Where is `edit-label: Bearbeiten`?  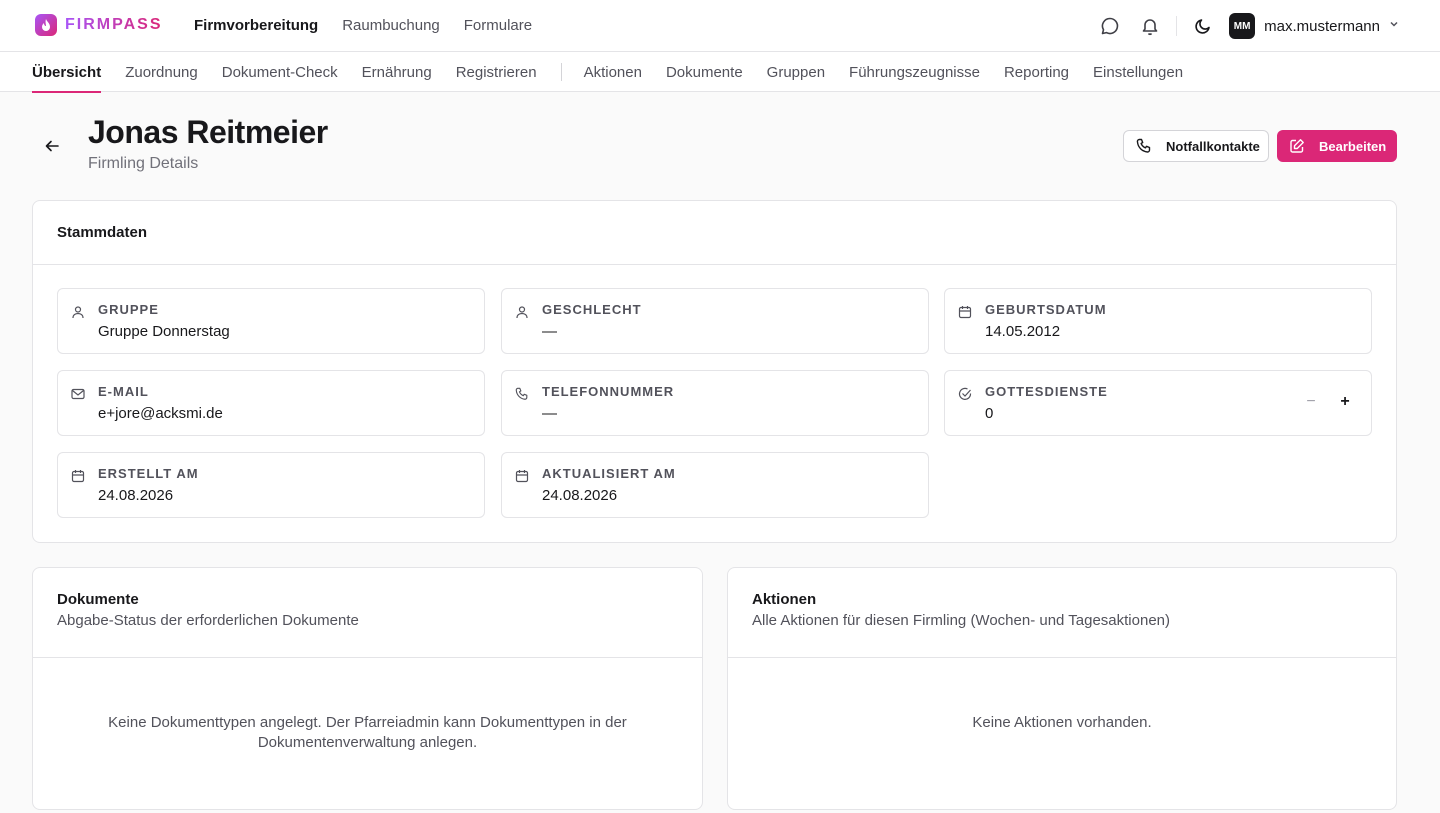 edit-label: Bearbeiten is located at coordinates (1353, 146).